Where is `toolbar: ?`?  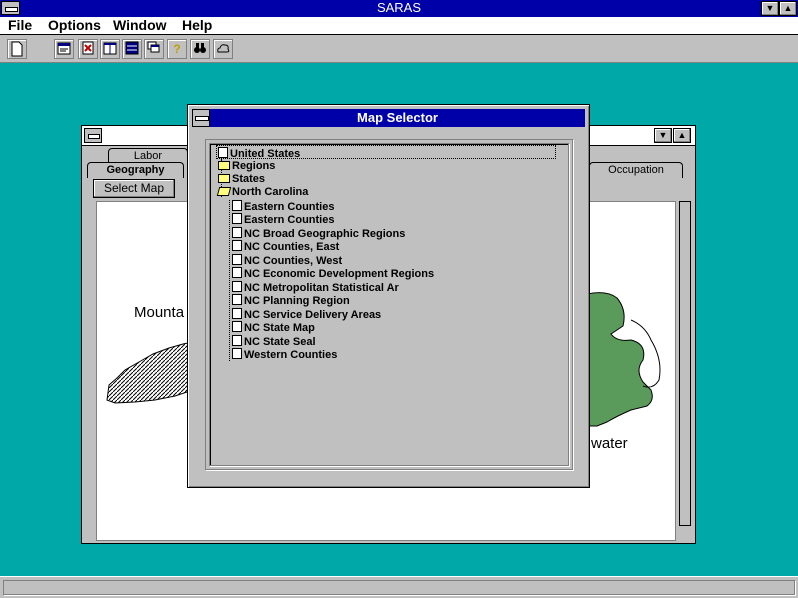
toolbar: ? is located at coordinates (399, 49).